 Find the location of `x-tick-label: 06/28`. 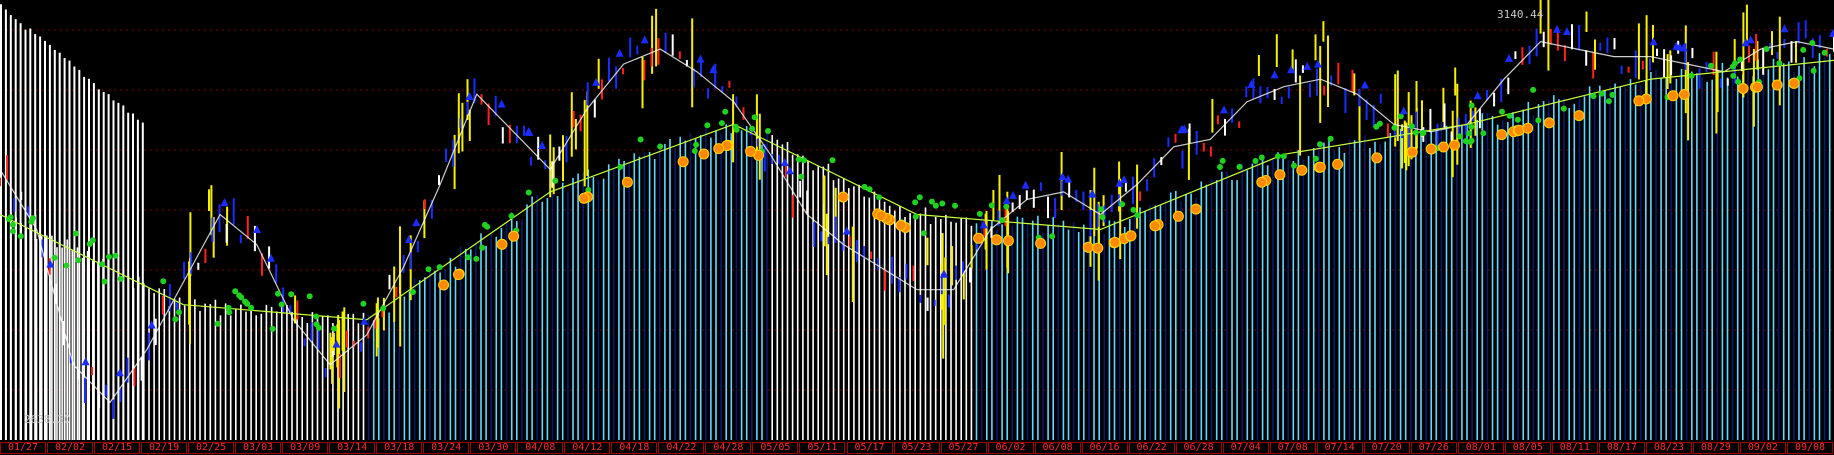

x-tick-label: 06/28 is located at coordinates (1198, 448).